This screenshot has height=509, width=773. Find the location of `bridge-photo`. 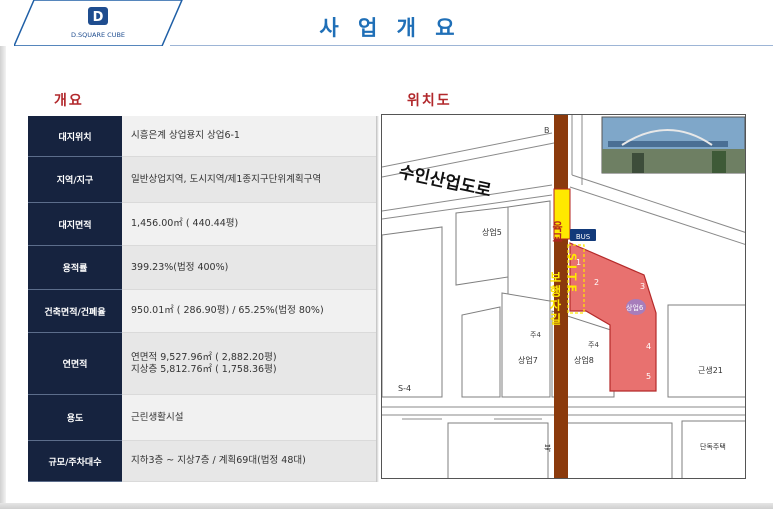

bridge-photo is located at coordinates (673, 145).